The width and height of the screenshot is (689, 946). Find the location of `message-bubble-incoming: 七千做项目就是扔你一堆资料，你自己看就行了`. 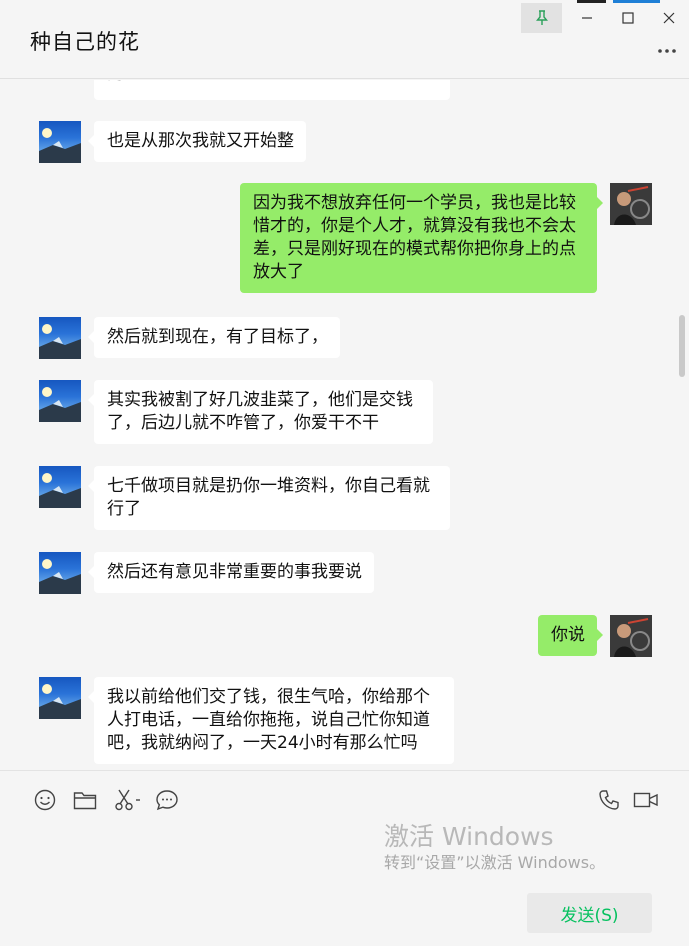

message-bubble-incoming: 七千做项目就是扔你一堆资料，你自己看就行了 is located at coordinates (269, 498).